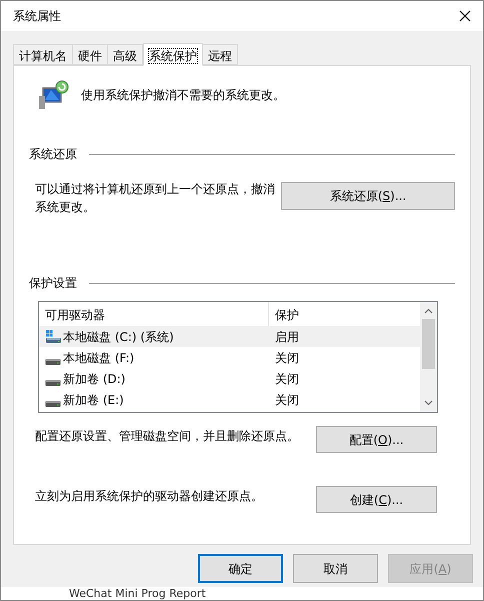 Image resolution: width=484 pixels, height=601 pixels. Describe the element at coordinates (98, 358) in the screenshot. I see `drive-name: 本地磁盘 (F:)` at that location.